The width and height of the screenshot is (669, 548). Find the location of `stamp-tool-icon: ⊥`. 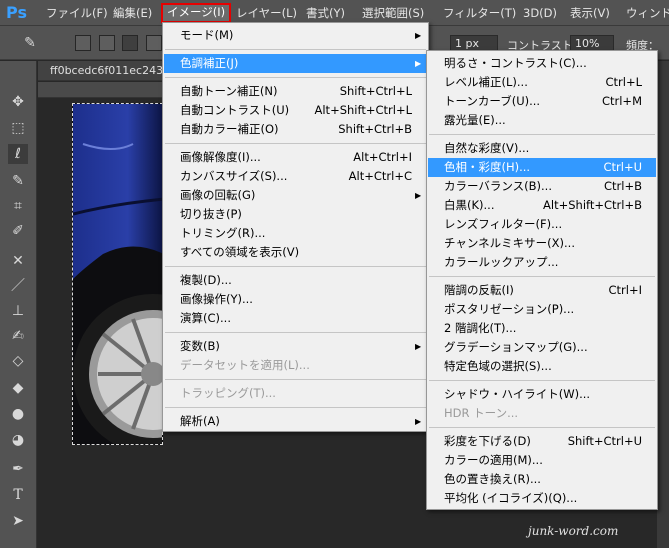

stamp-tool-icon: ⊥ is located at coordinates (18, 311).